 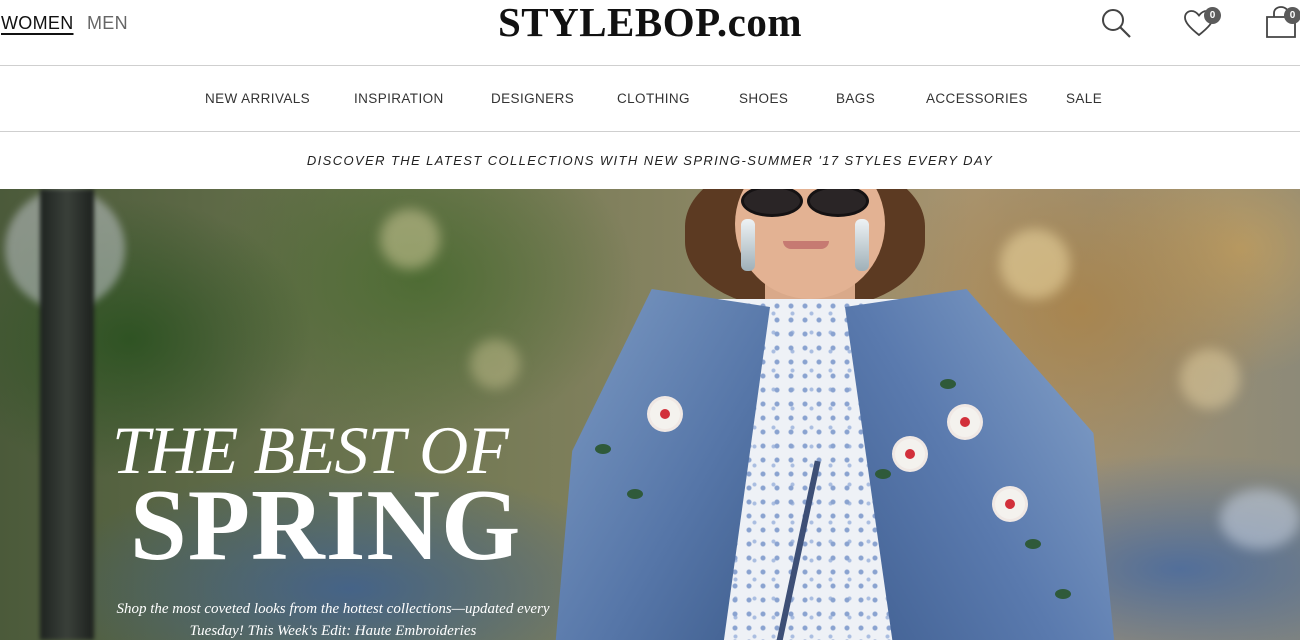 I want to click on denim-jacket, so click(x=980, y=464).